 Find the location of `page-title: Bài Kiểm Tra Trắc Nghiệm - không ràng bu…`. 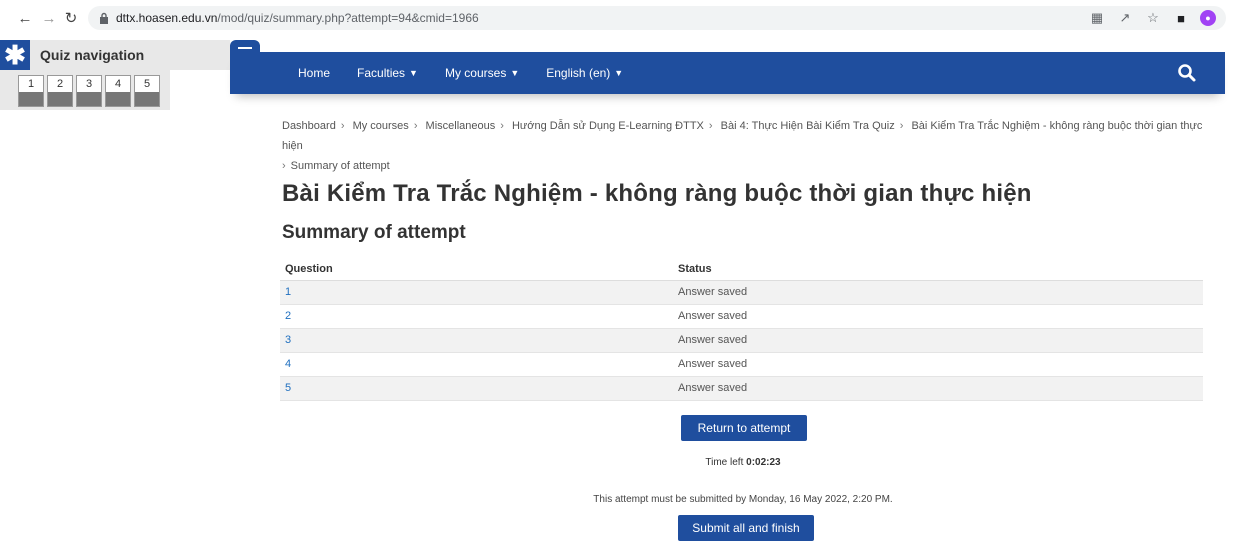

page-title: Bài Kiểm Tra Trắc Nghiệm - không ràng bu… is located at coordinates (657, 193).